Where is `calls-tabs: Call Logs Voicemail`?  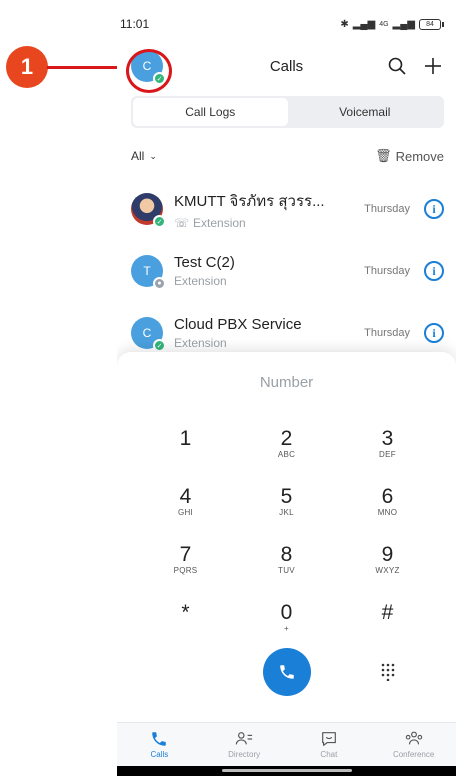 calls-tabs: Call Logs Voicemail is located at coordinates (287, 112).